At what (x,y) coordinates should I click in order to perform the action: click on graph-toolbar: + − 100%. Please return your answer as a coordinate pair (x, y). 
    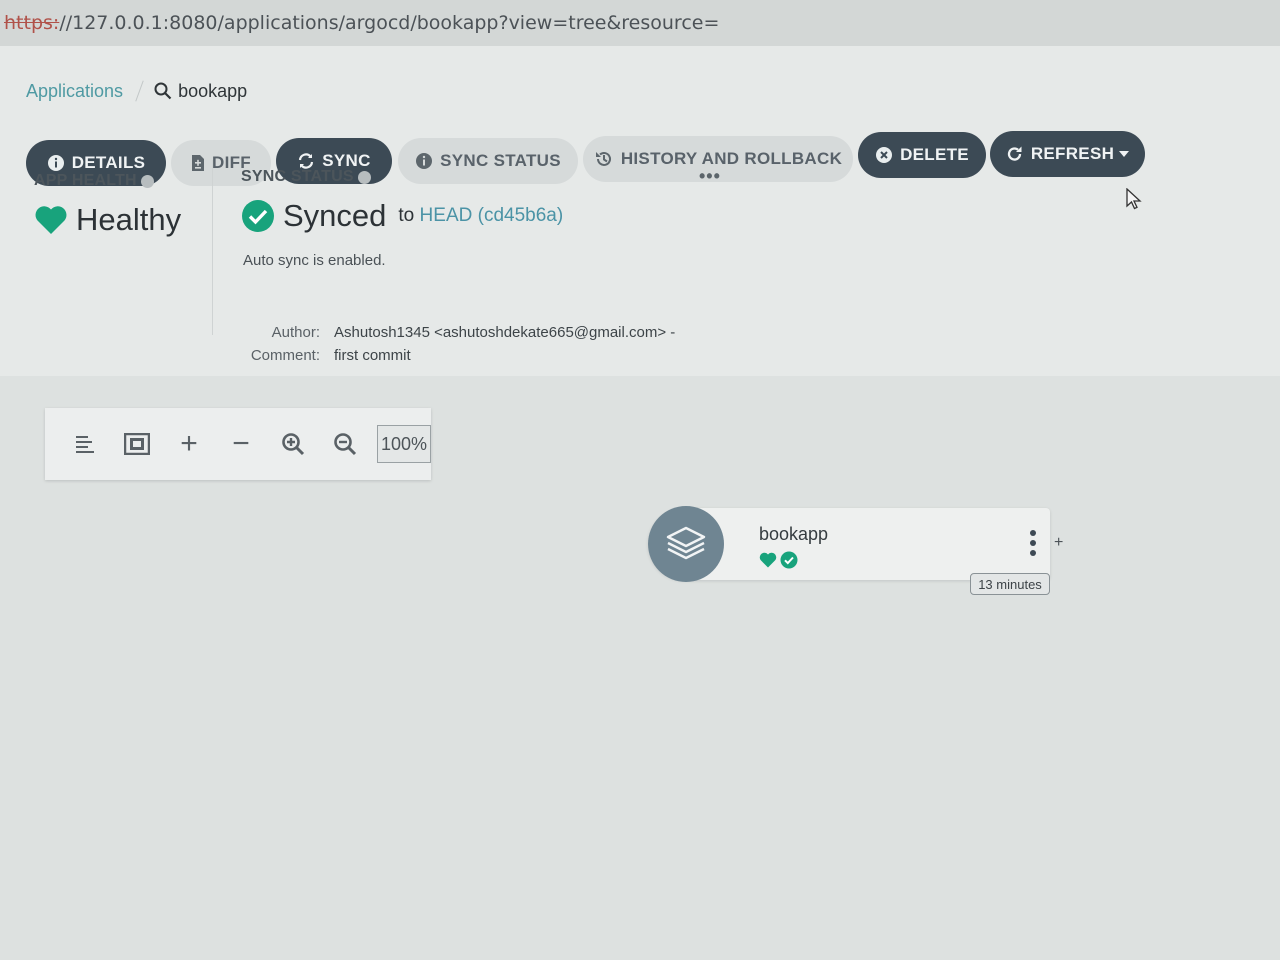
    Looking at the image, I should click on (238, 444).